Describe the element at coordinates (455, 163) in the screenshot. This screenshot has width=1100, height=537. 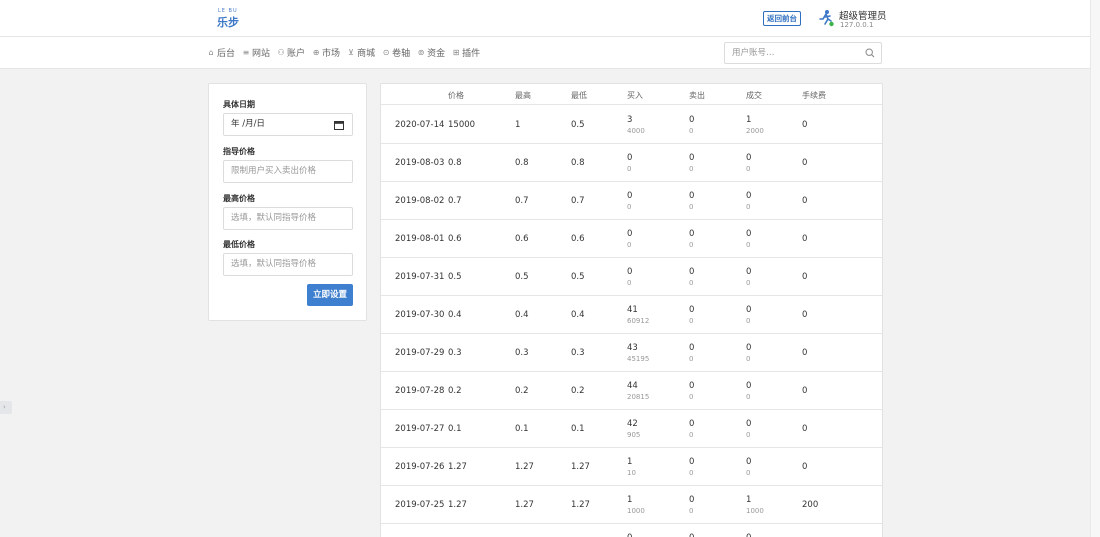
I see `cell-price: 0.8` at that location.